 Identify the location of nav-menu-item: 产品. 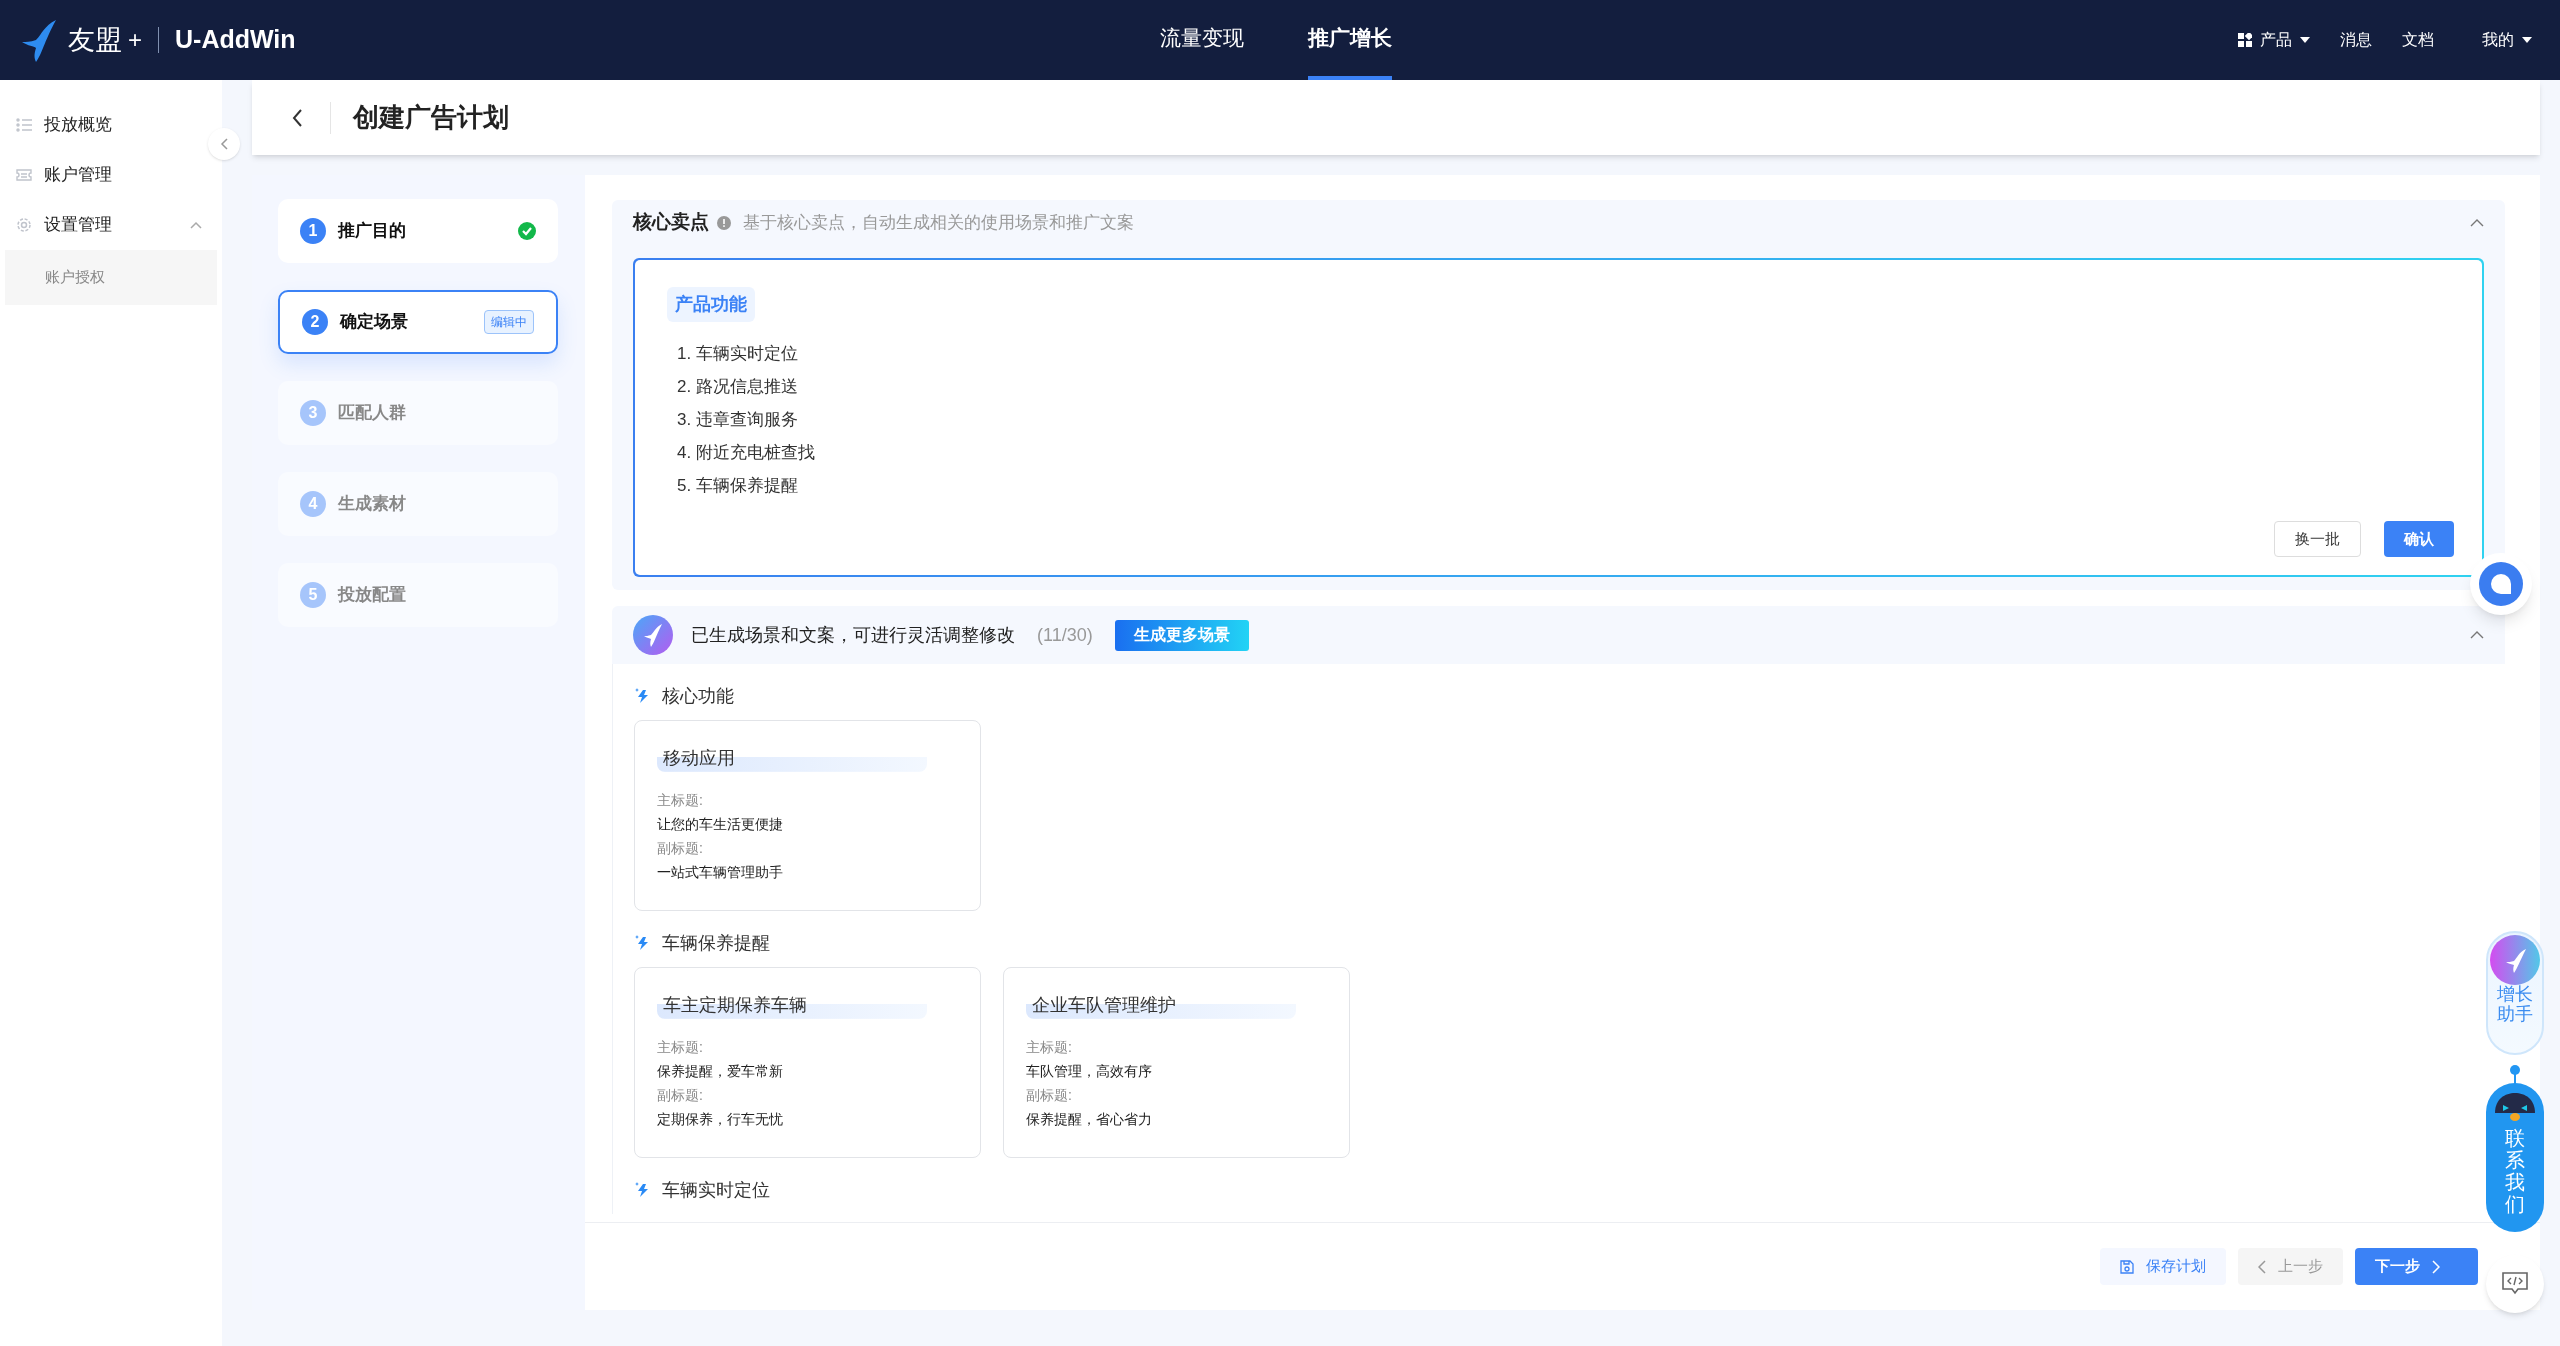
(2274, 40).